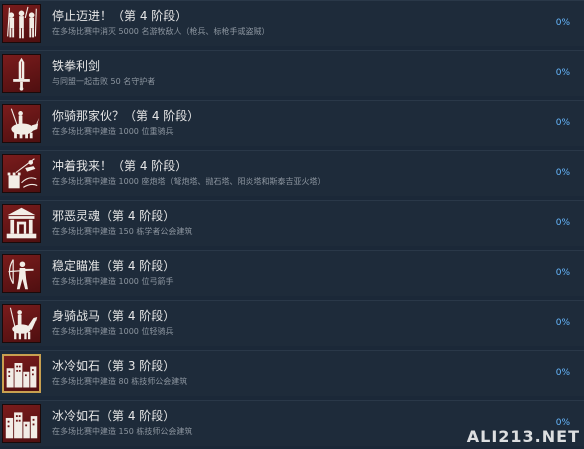  I want to click on achievement-description: 在多场比赛中建造 1000 座炮塔（弩炮塔、抛石塔、阳炎塔和斯泰吉亚火塔）, so click(189, 181).